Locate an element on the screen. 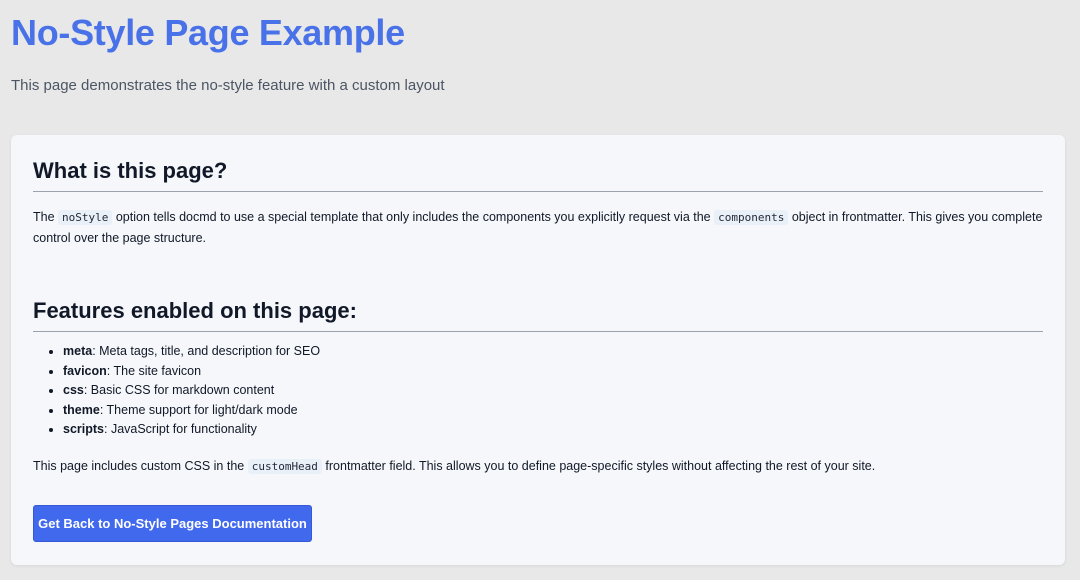  feature-desc: : Theme support for light/dark mode is located at coordinates (198, 409).